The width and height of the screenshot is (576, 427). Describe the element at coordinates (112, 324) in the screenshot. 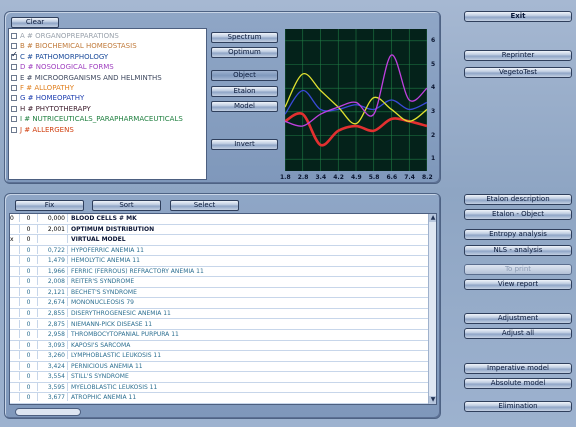

I see `row-name: NIEMANN-PICK DISEASE 11` at that location.